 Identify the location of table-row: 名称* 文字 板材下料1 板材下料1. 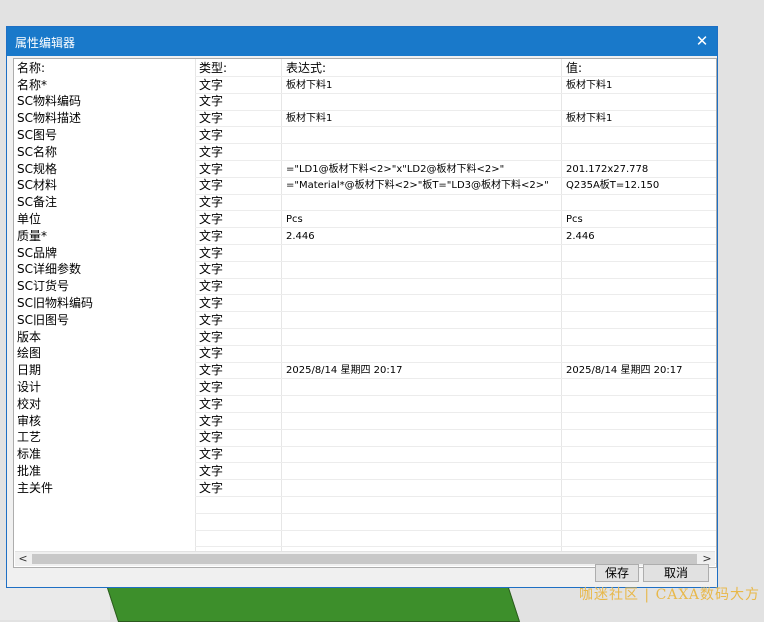
(365, 85).